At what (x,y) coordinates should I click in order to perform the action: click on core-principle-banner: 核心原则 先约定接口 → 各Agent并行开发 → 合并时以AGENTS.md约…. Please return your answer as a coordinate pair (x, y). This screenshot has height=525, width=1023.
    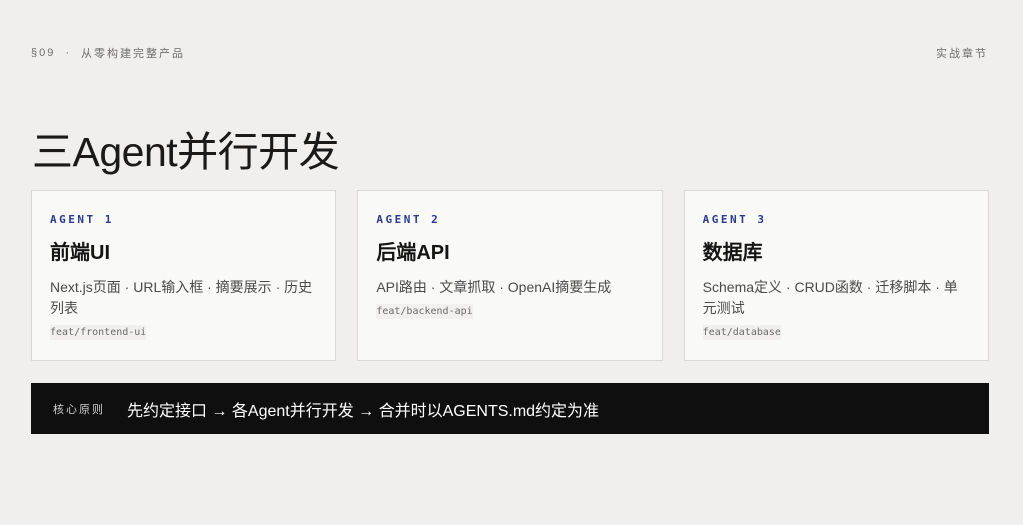
    Looking at the image, I should click on (510, 408).